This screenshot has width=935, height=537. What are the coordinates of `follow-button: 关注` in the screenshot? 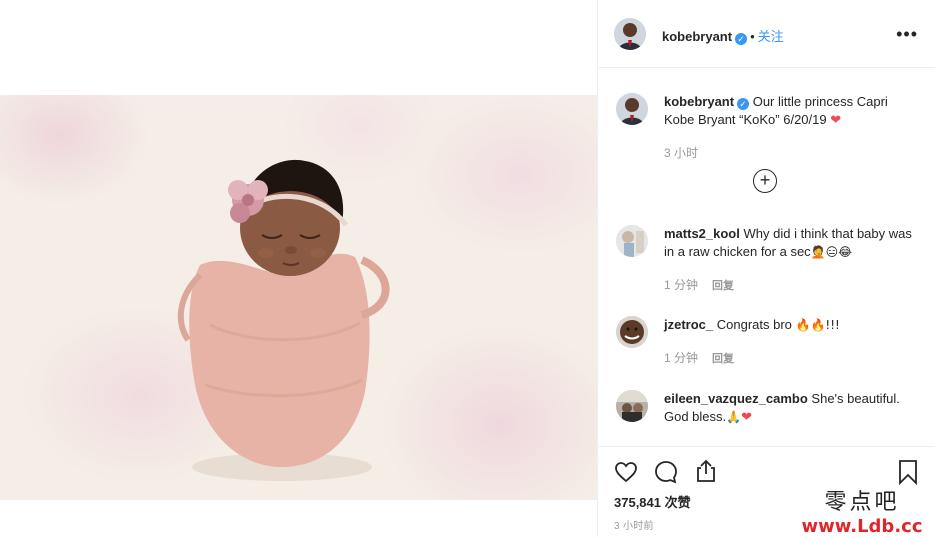 It's located at (771, 36).